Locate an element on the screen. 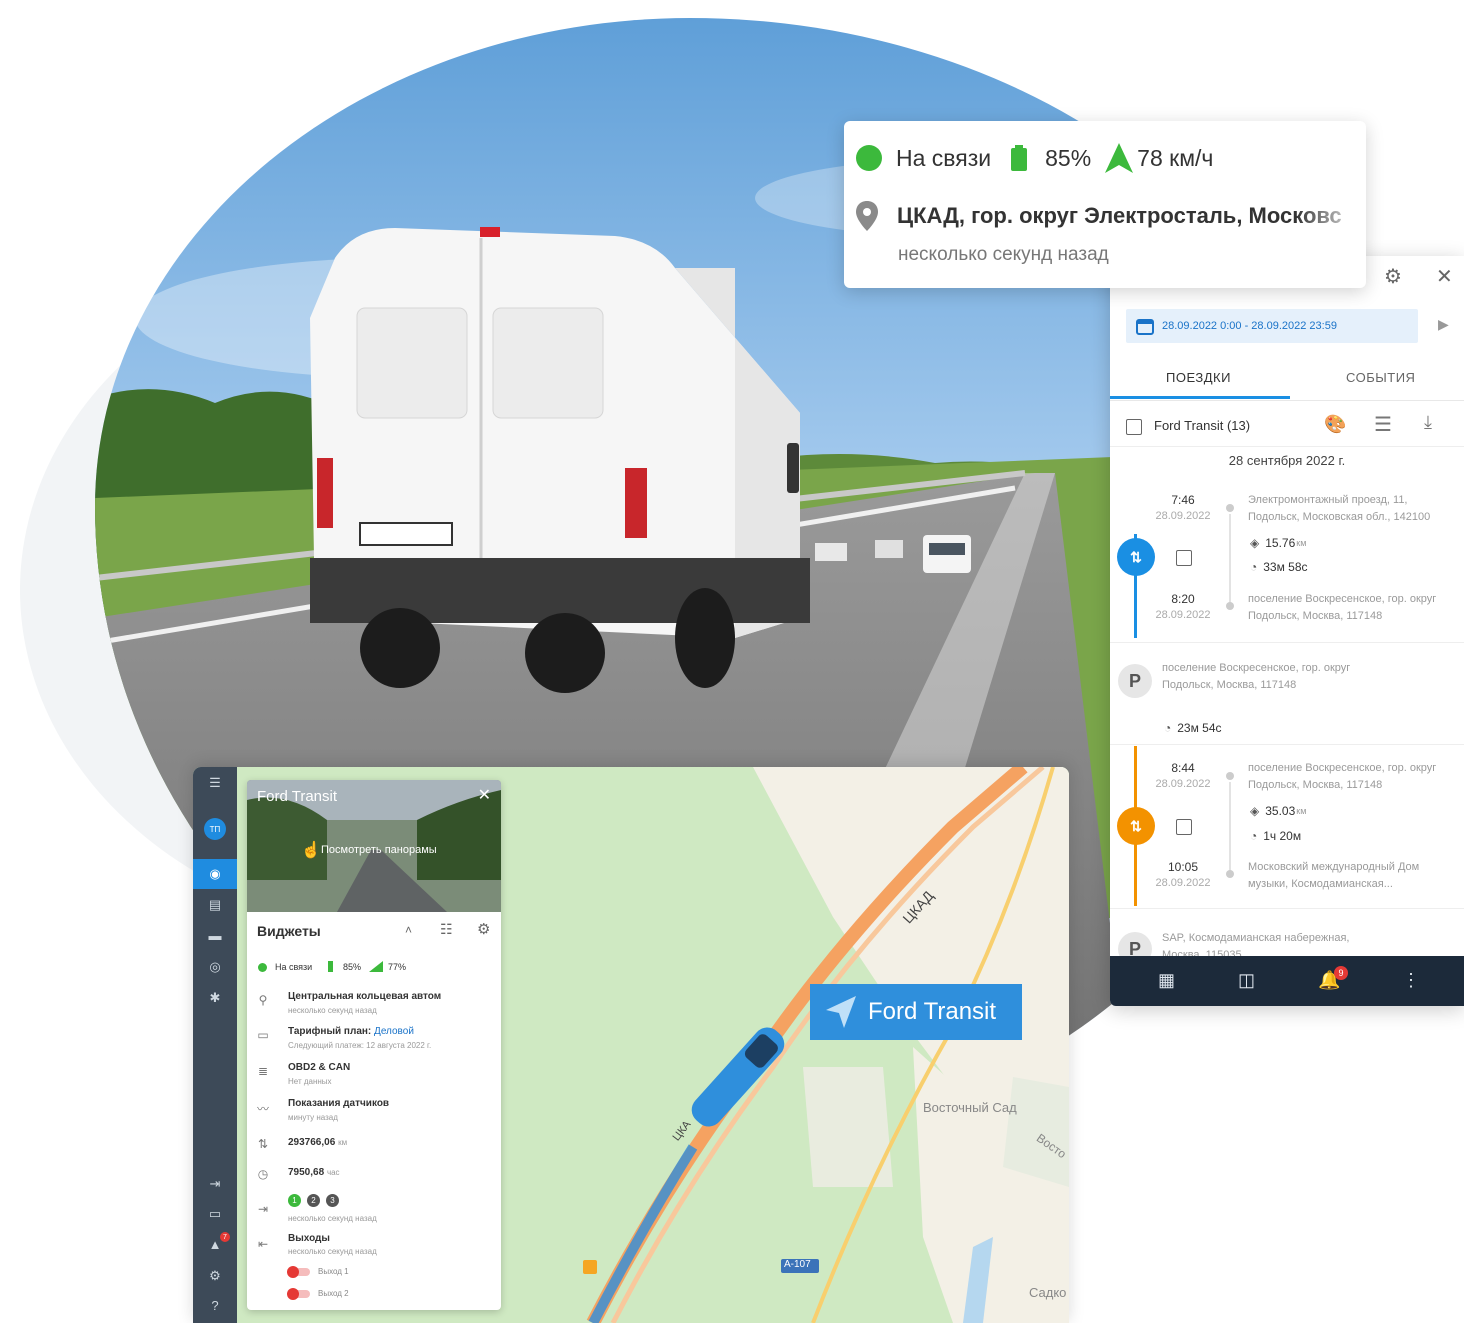 The width and height of the screenshot is (1464, 1323). tab-trips: ПОЕЗДКИ is located at coordinates (1198, 377).